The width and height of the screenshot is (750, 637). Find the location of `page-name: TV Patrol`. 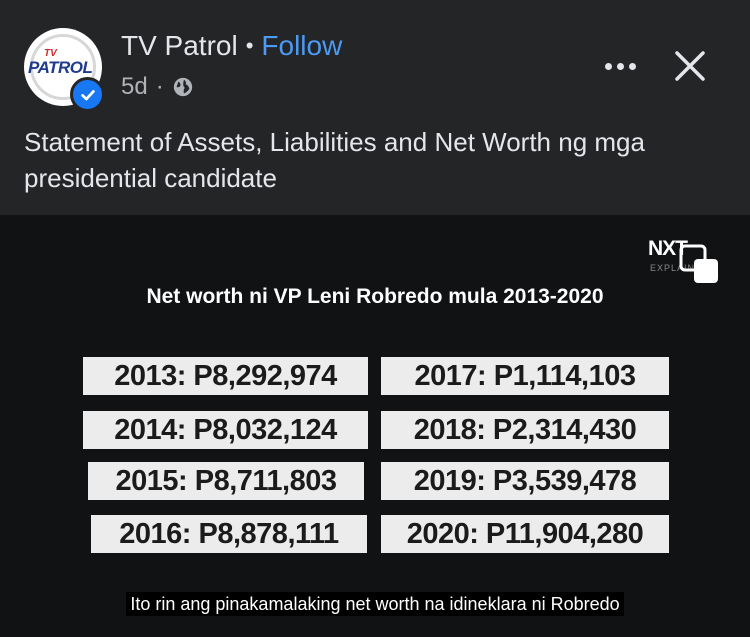

page-name: TV Patrol is located at coordinates (179, 46).